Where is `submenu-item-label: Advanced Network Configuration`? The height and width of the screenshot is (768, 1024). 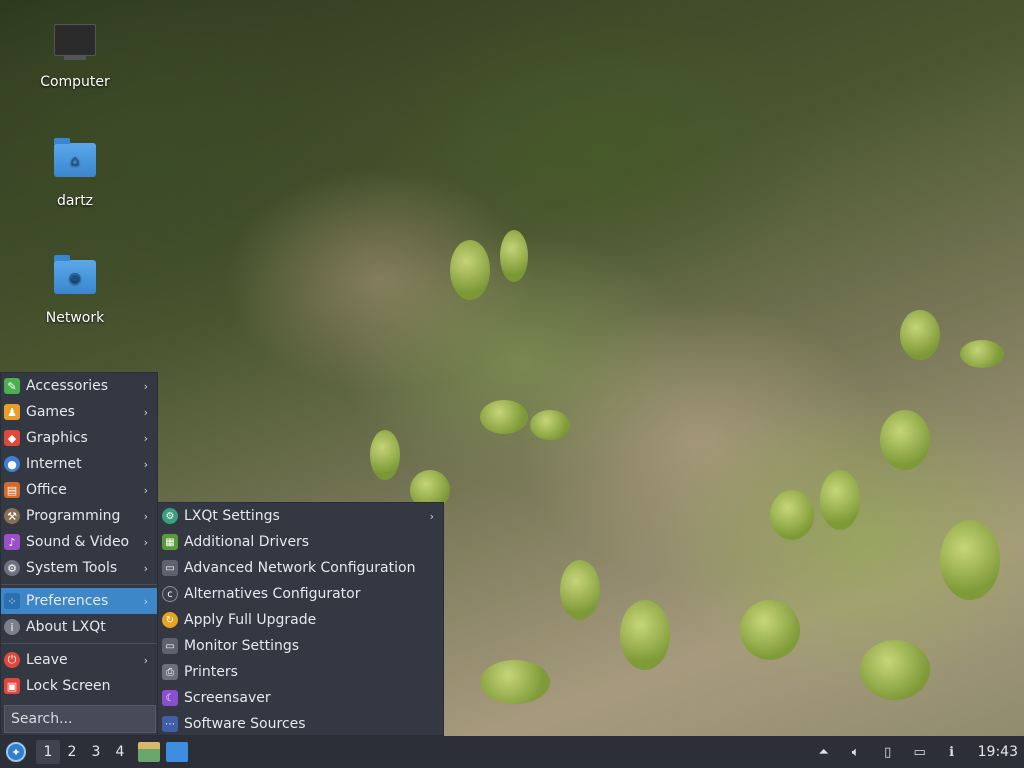 submenu-item-label: Advanced Network Configuration is located at coordinates (300, 568).